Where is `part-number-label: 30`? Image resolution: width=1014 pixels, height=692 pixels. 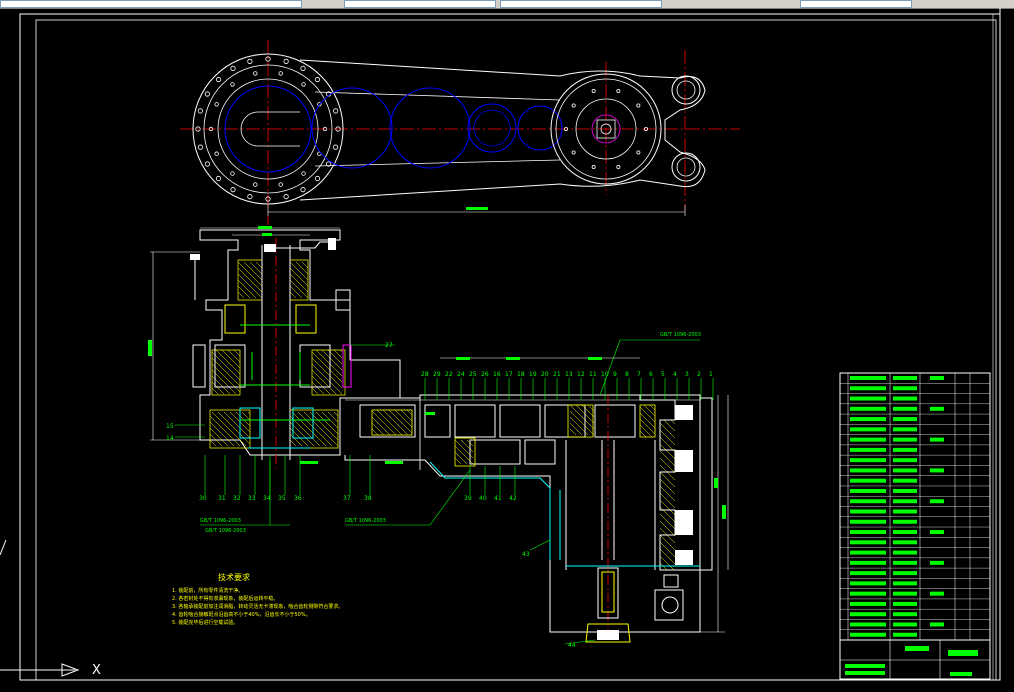 part-number-label: 30 is located at coordinates (203, 498).